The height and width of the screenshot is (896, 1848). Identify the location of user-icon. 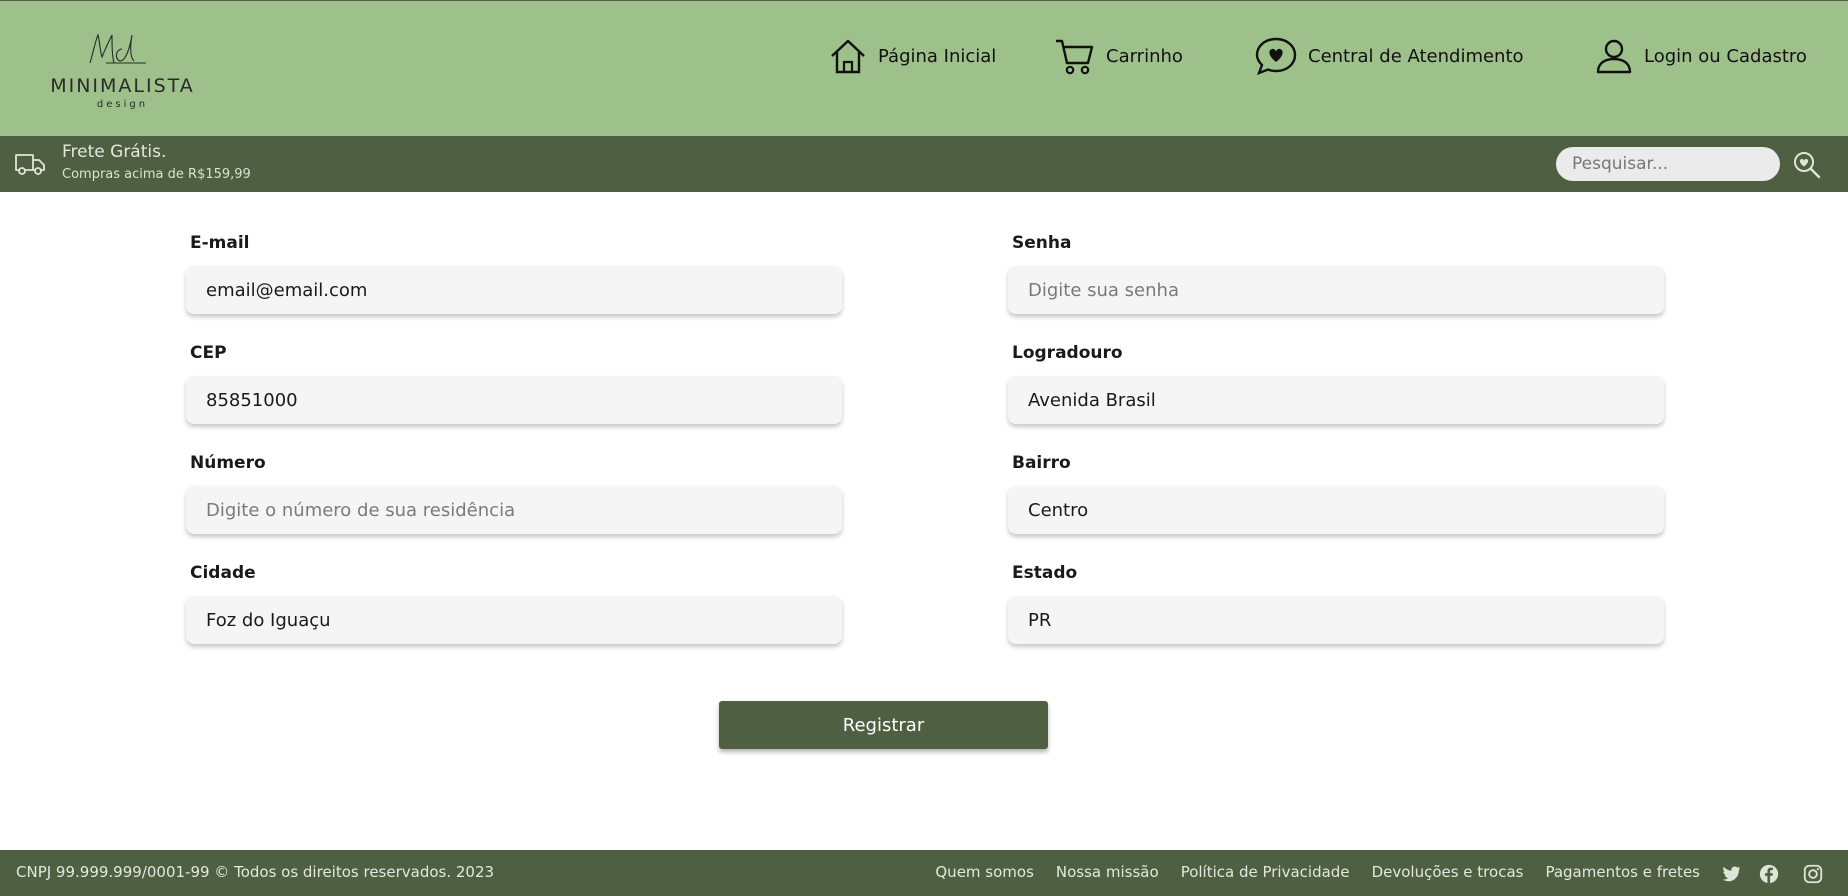
(1614, 56).